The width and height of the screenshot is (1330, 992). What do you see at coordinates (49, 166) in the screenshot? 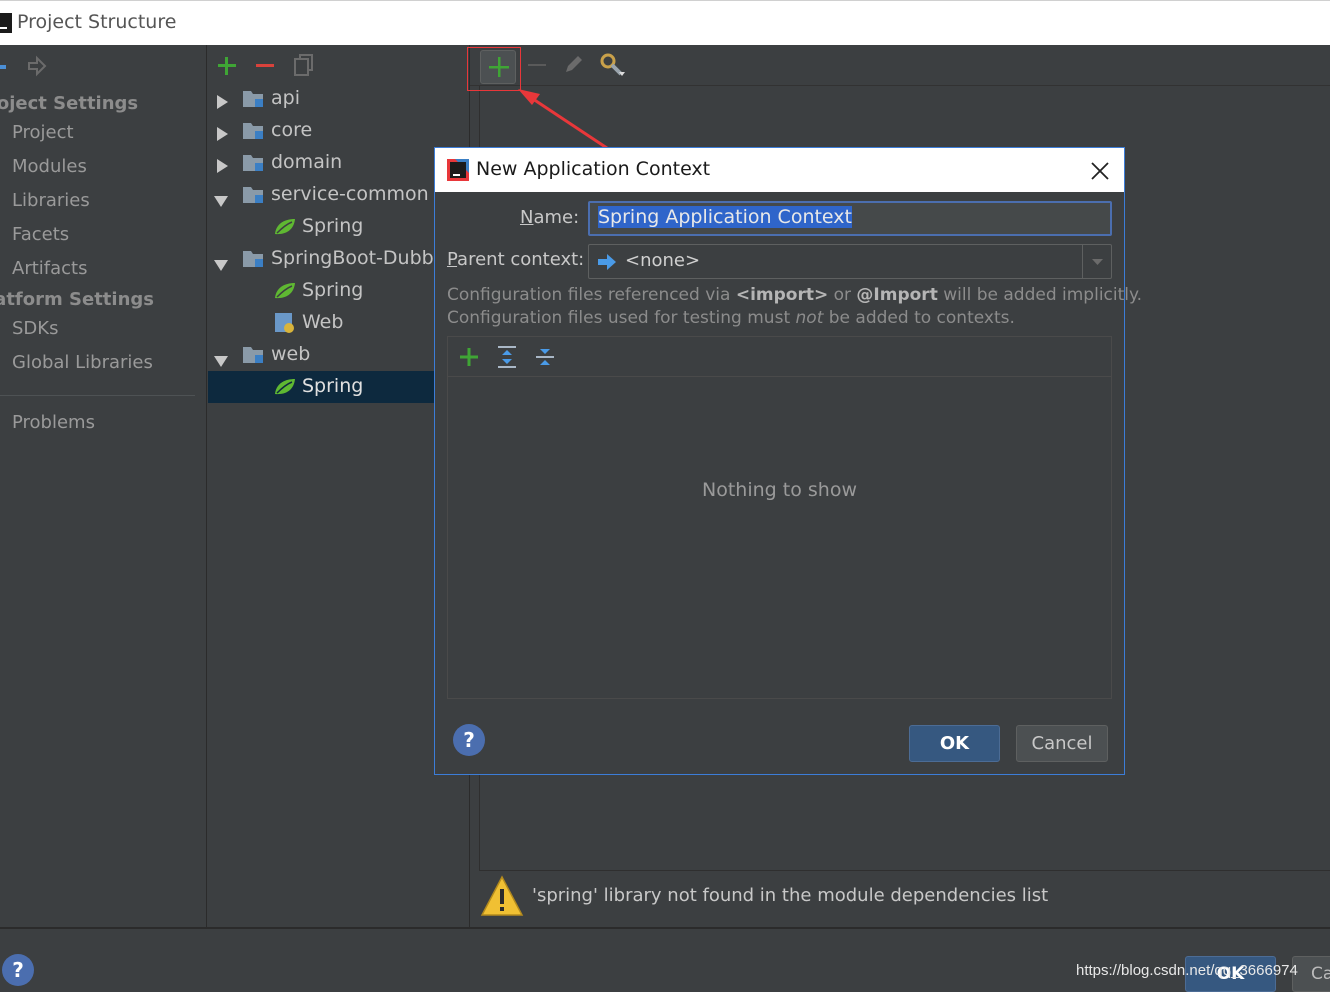
I see `sidebar-item-modules: Modules` at bounding box center [49, 166].